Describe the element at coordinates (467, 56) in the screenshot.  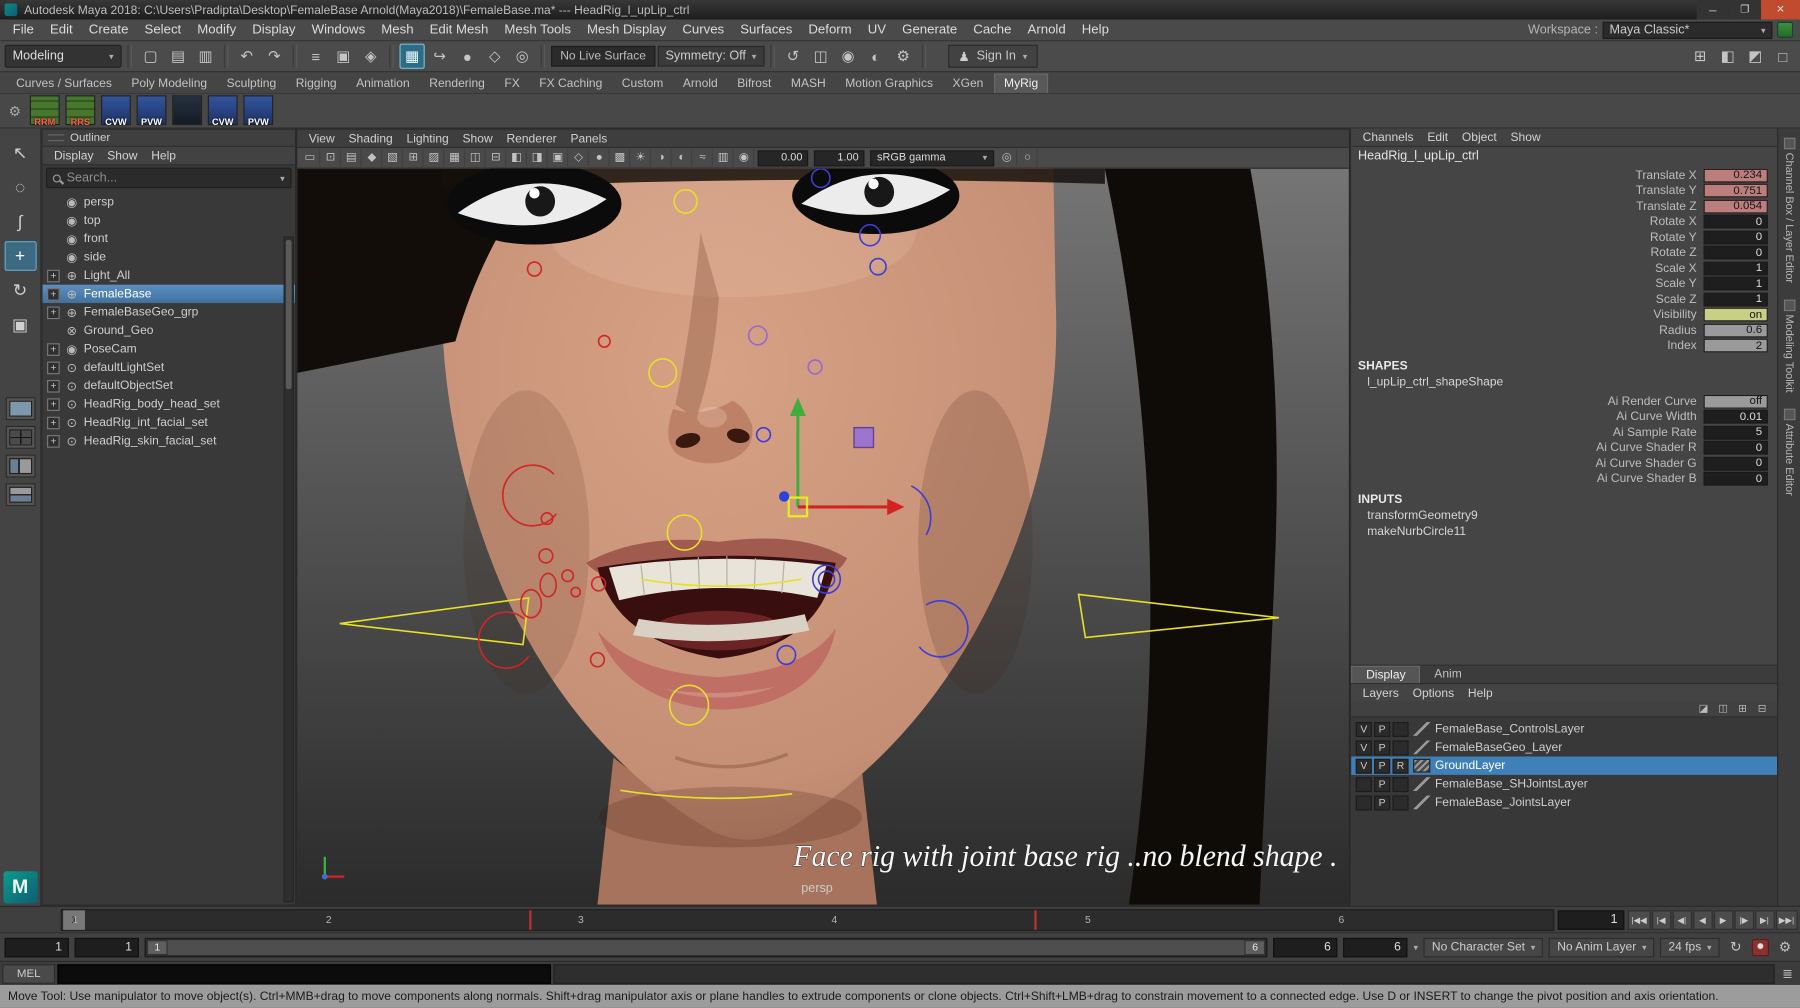
I see `snap-to-point-icon: ●` at that location.